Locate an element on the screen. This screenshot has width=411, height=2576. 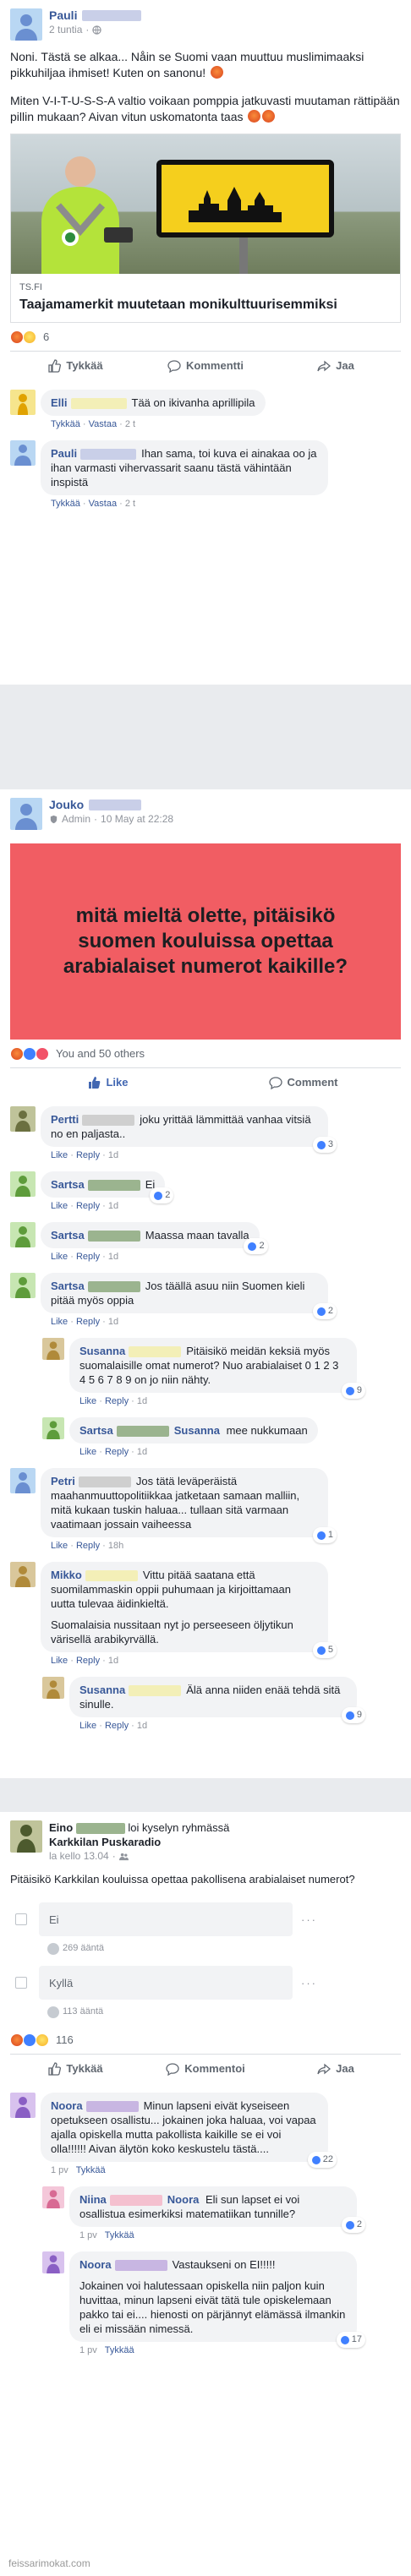
more-options-icon: ··· is located at coordinates (309, 1920).